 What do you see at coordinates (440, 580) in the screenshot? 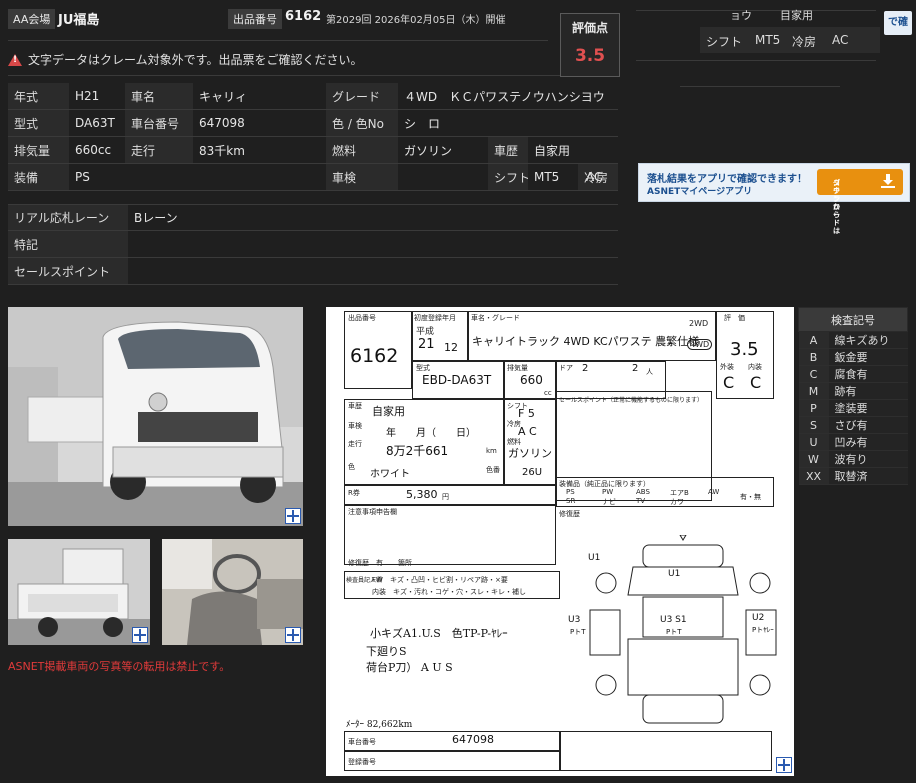
I see `sheet-inspector-row1: FW キズ・凸凹・ヒビ割・リペア跡・×要` at bounding box center [440, 580].